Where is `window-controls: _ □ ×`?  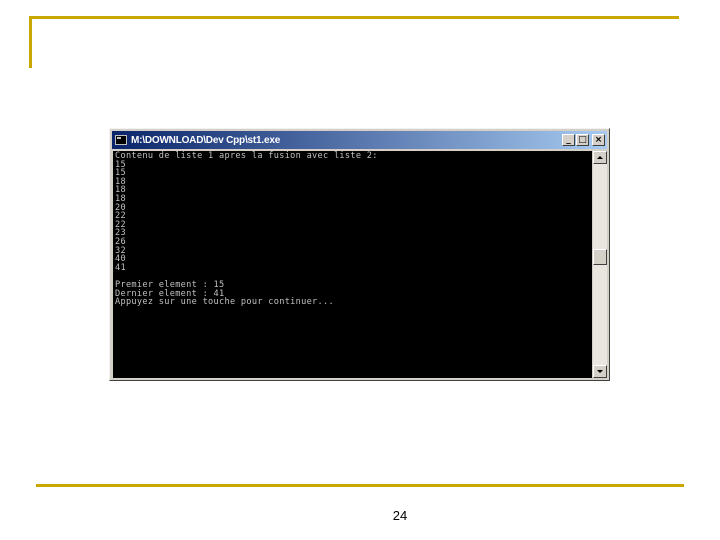 window-controls: _ □ × is located at coordinates (583, 140).